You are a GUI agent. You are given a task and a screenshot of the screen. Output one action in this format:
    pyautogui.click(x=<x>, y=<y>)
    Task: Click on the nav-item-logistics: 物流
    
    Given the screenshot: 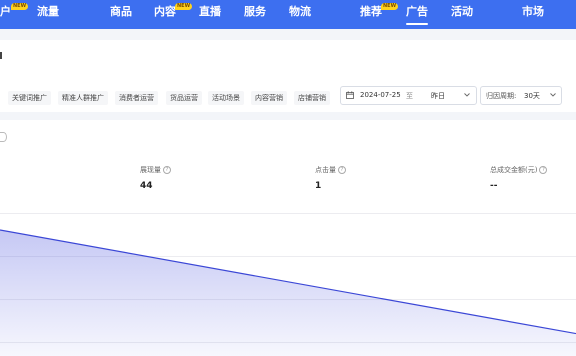 What is the action you would take?
    pyautogui.click(x=300, y=14)
    